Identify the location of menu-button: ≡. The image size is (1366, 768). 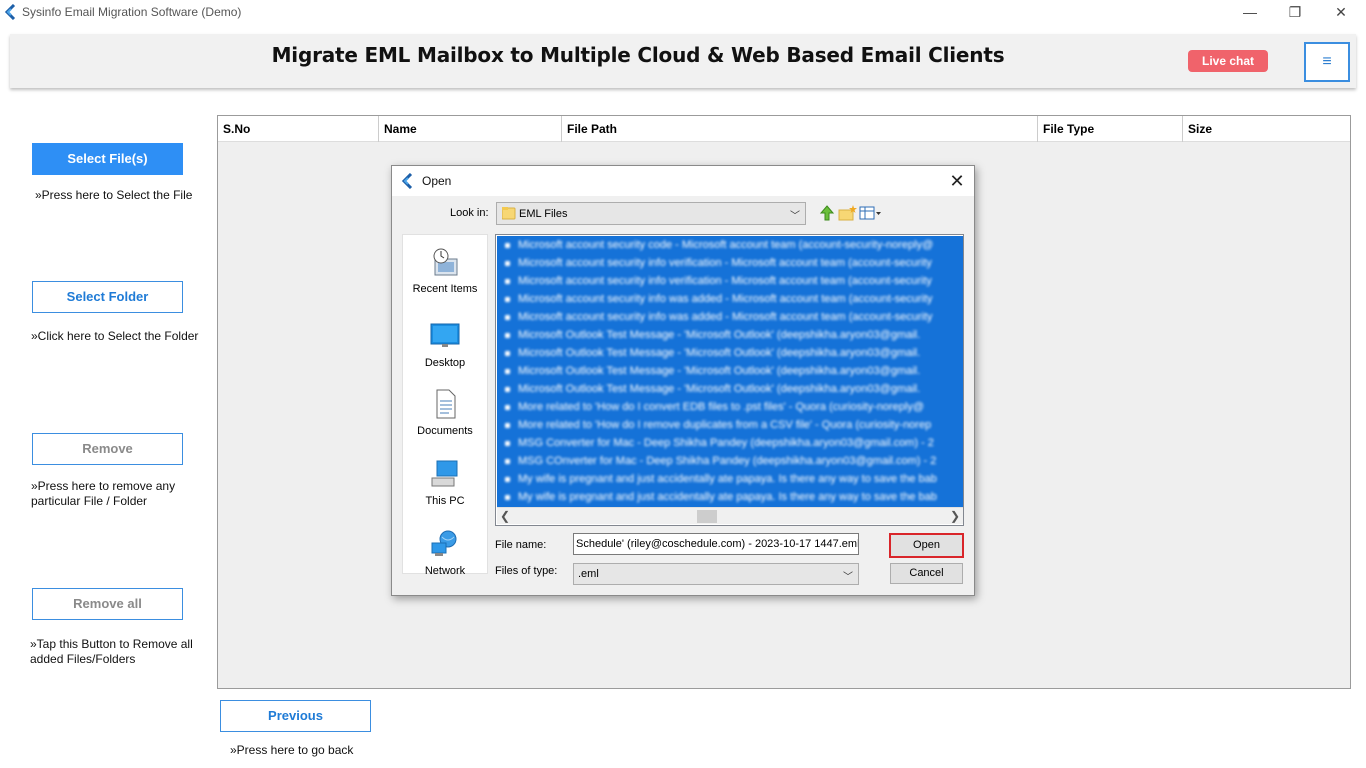
(1327, 62).